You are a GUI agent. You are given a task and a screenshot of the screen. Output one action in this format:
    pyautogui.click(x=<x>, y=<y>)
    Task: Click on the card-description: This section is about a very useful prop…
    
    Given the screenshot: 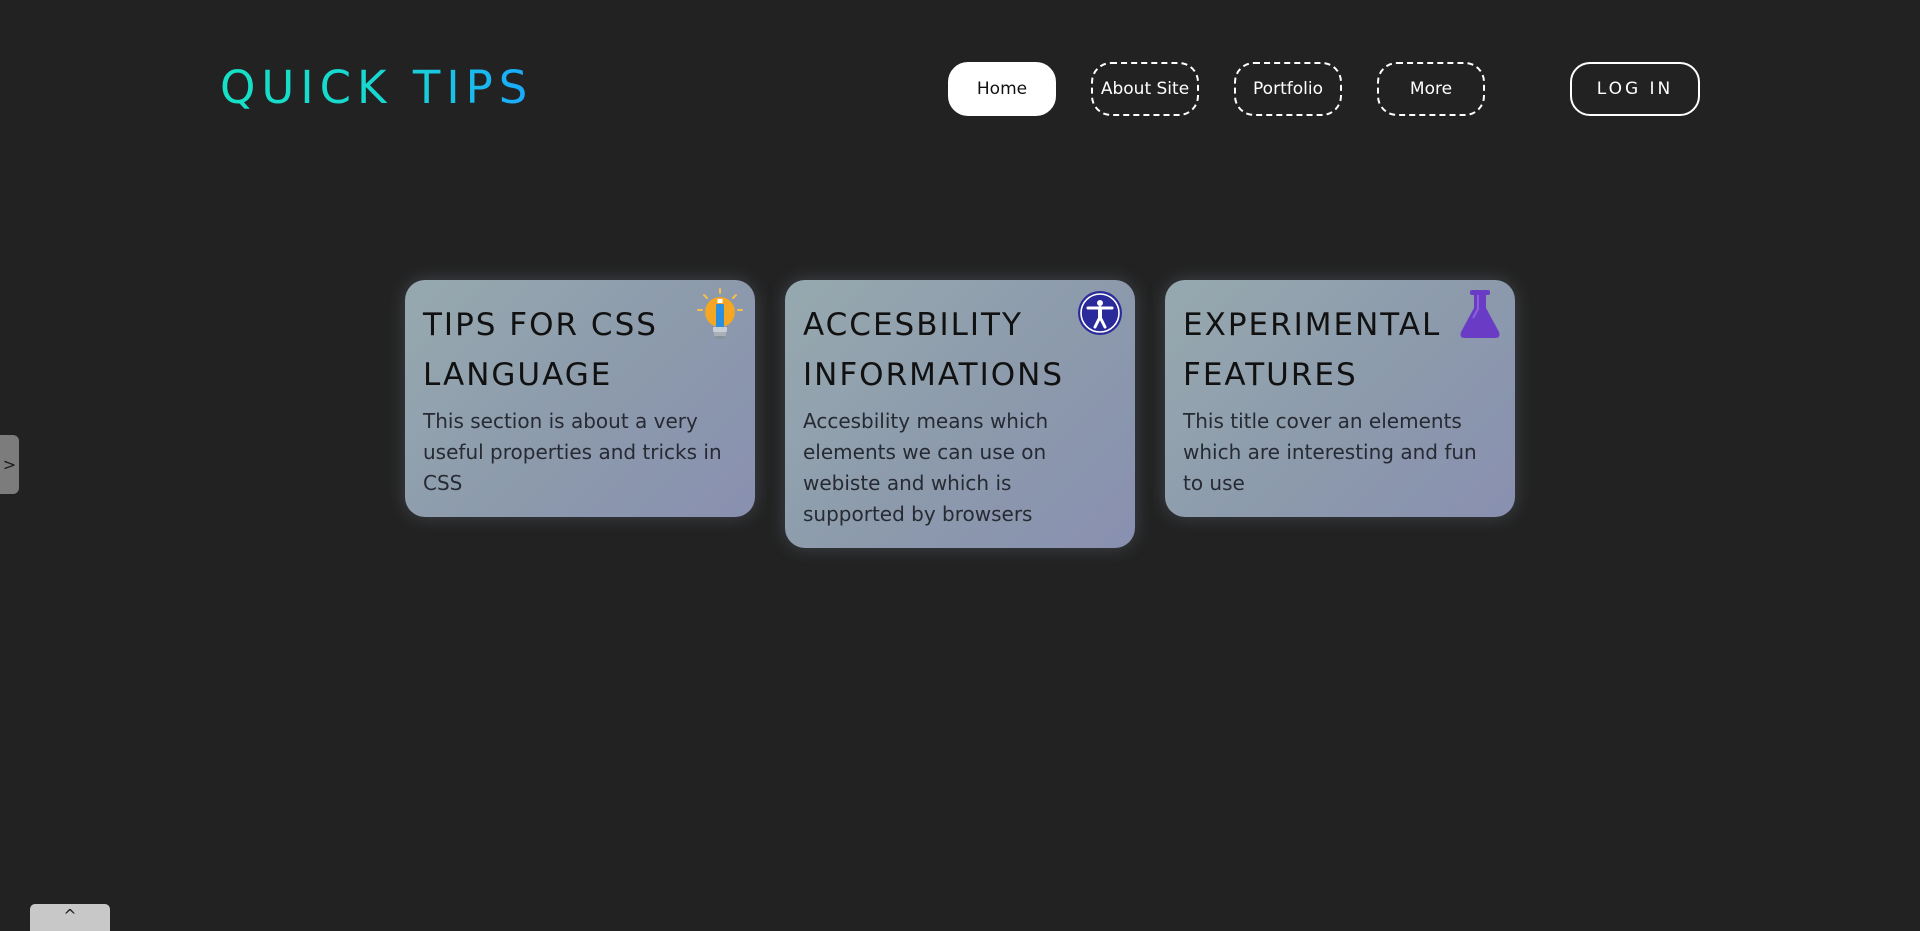 What is the action you would take?
    pyautogui.click(x=572, y=452)
    